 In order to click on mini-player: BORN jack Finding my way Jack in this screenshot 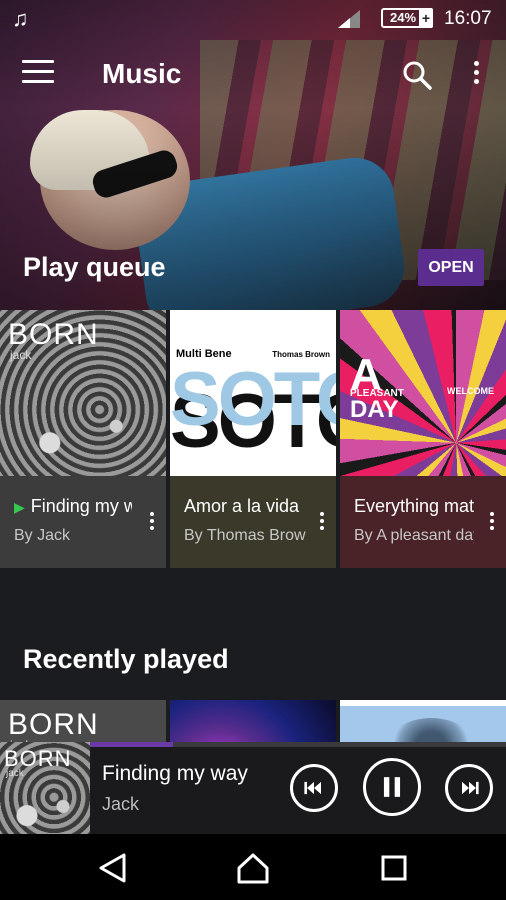, I will do `click(253, 788)`.